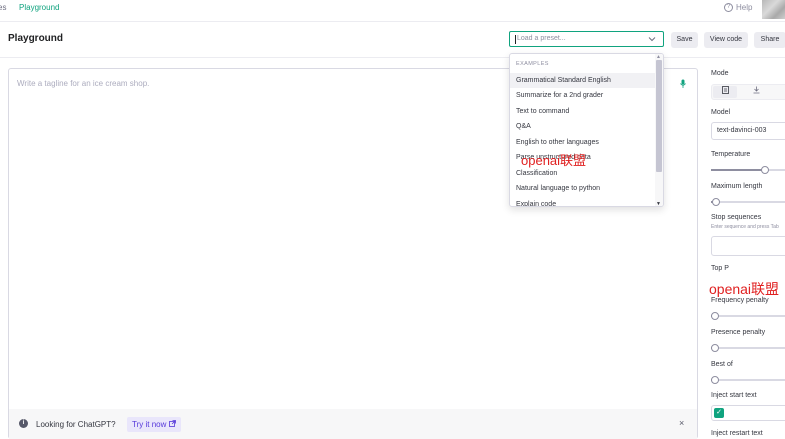 This screenshot has width=785, height=439. Describe the element at coordinates (748, 131) in the screenshot. I see `model-select: text-davinci-003` at that location.